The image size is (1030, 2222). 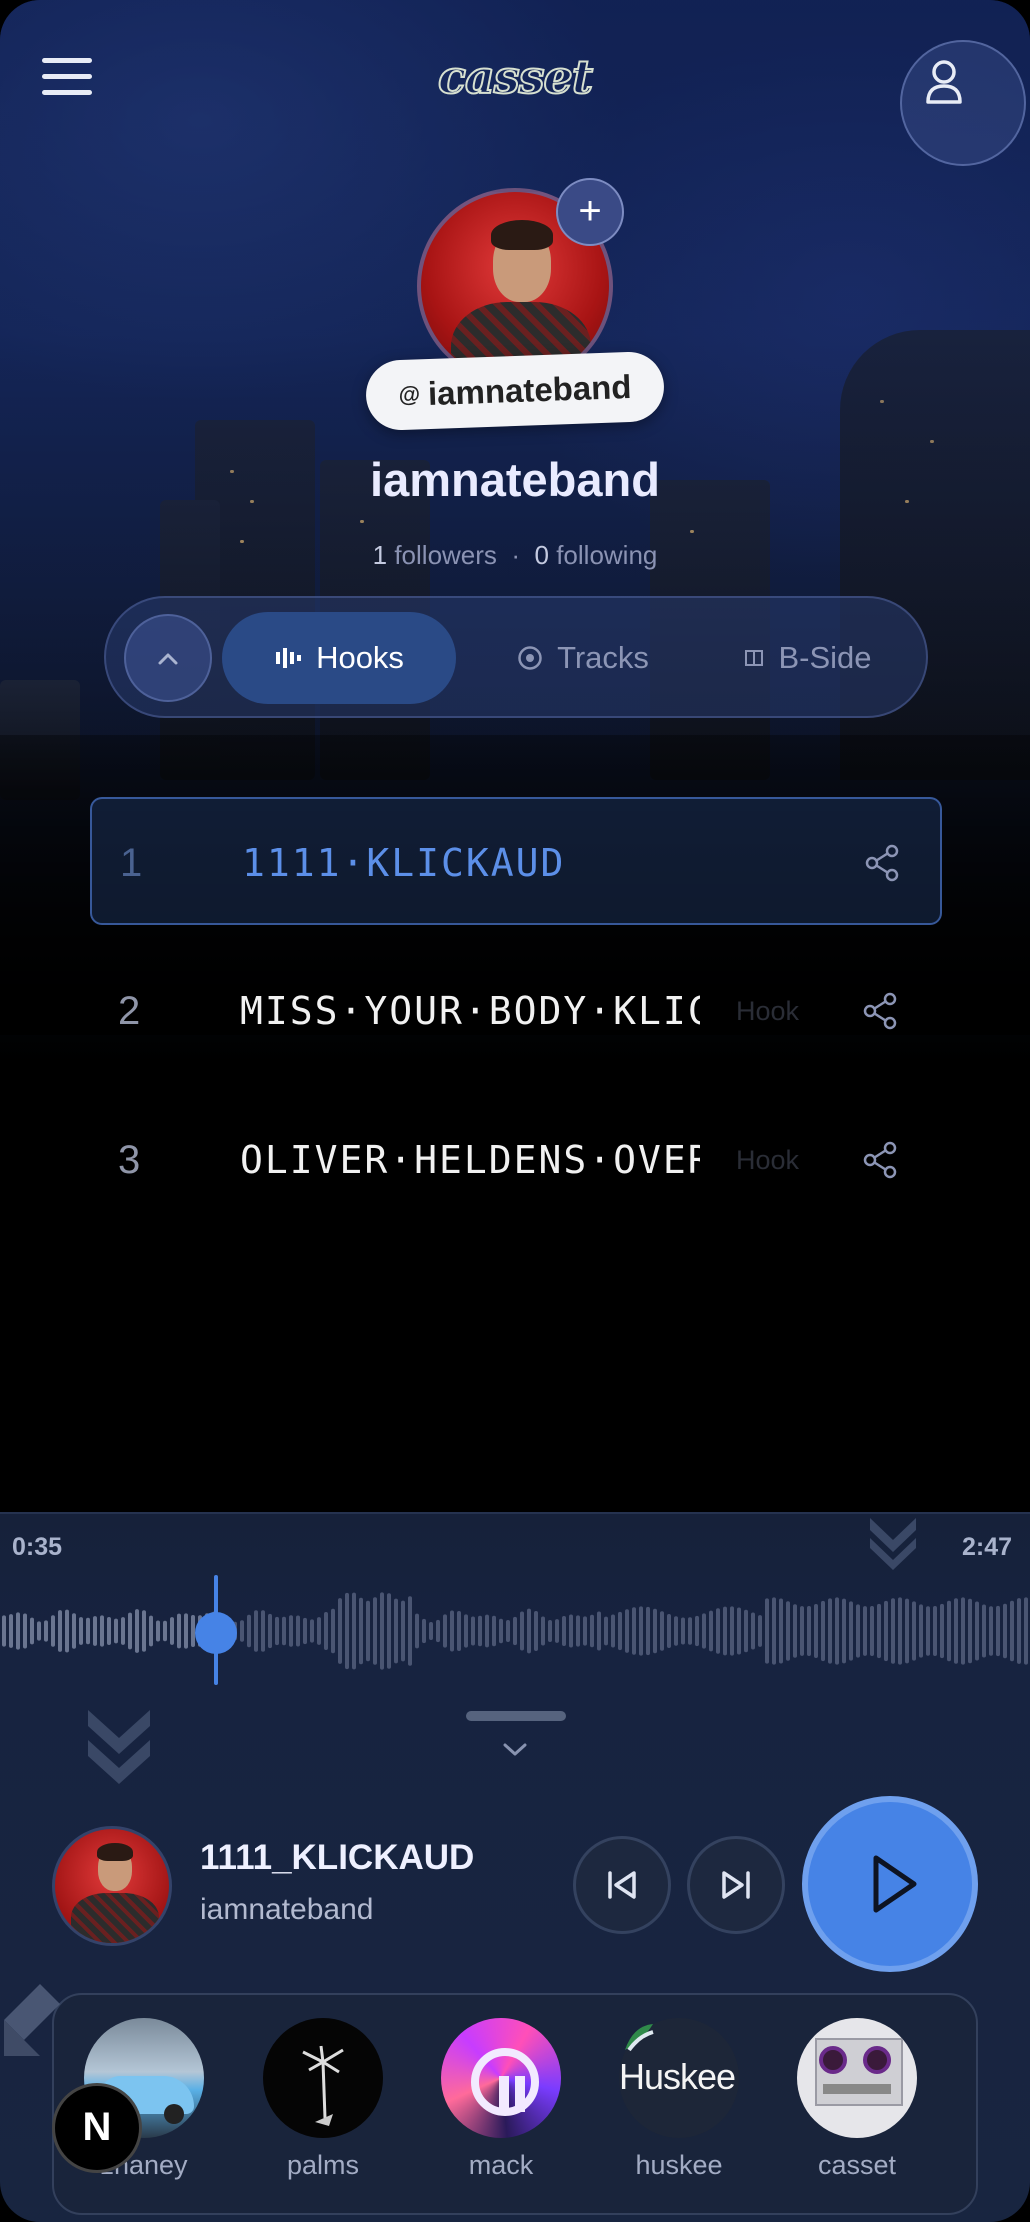 I want to click on chevron-down-icon, so click(x=515, y=1750).